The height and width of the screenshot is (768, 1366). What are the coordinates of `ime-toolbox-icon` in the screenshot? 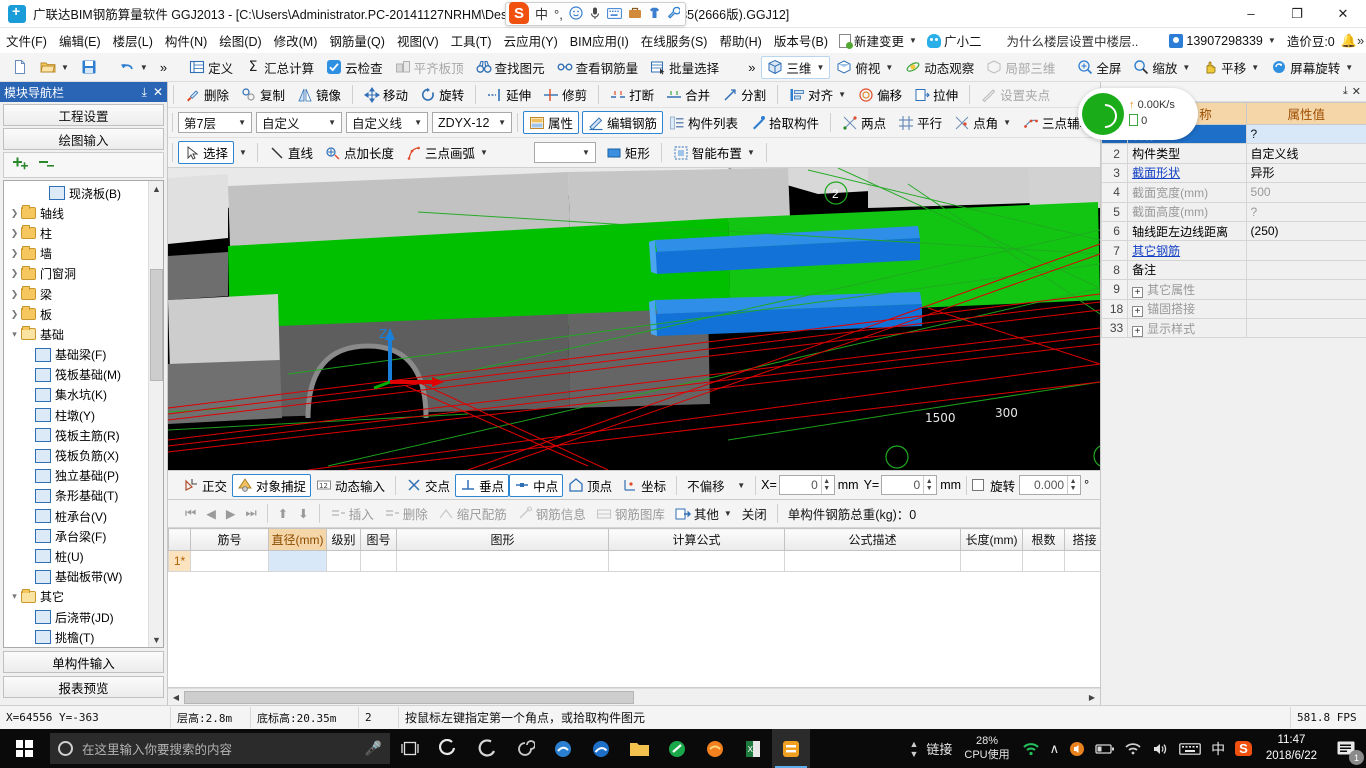 It's located at (635, 14).